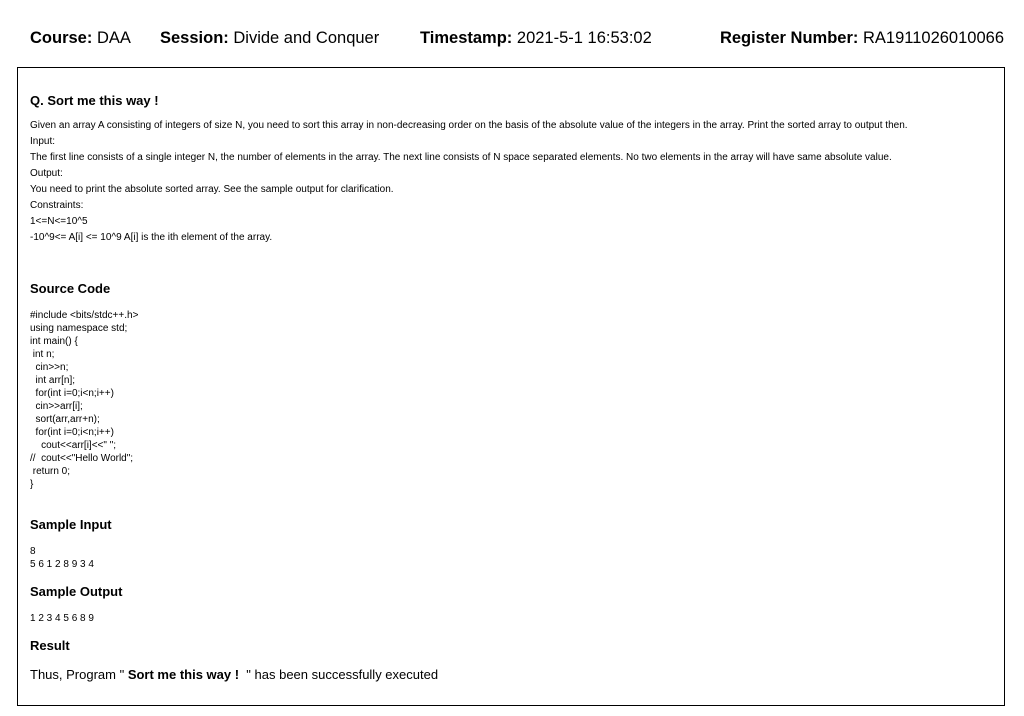  I want to click on source-code-title: Source Code, so click(70, 288).